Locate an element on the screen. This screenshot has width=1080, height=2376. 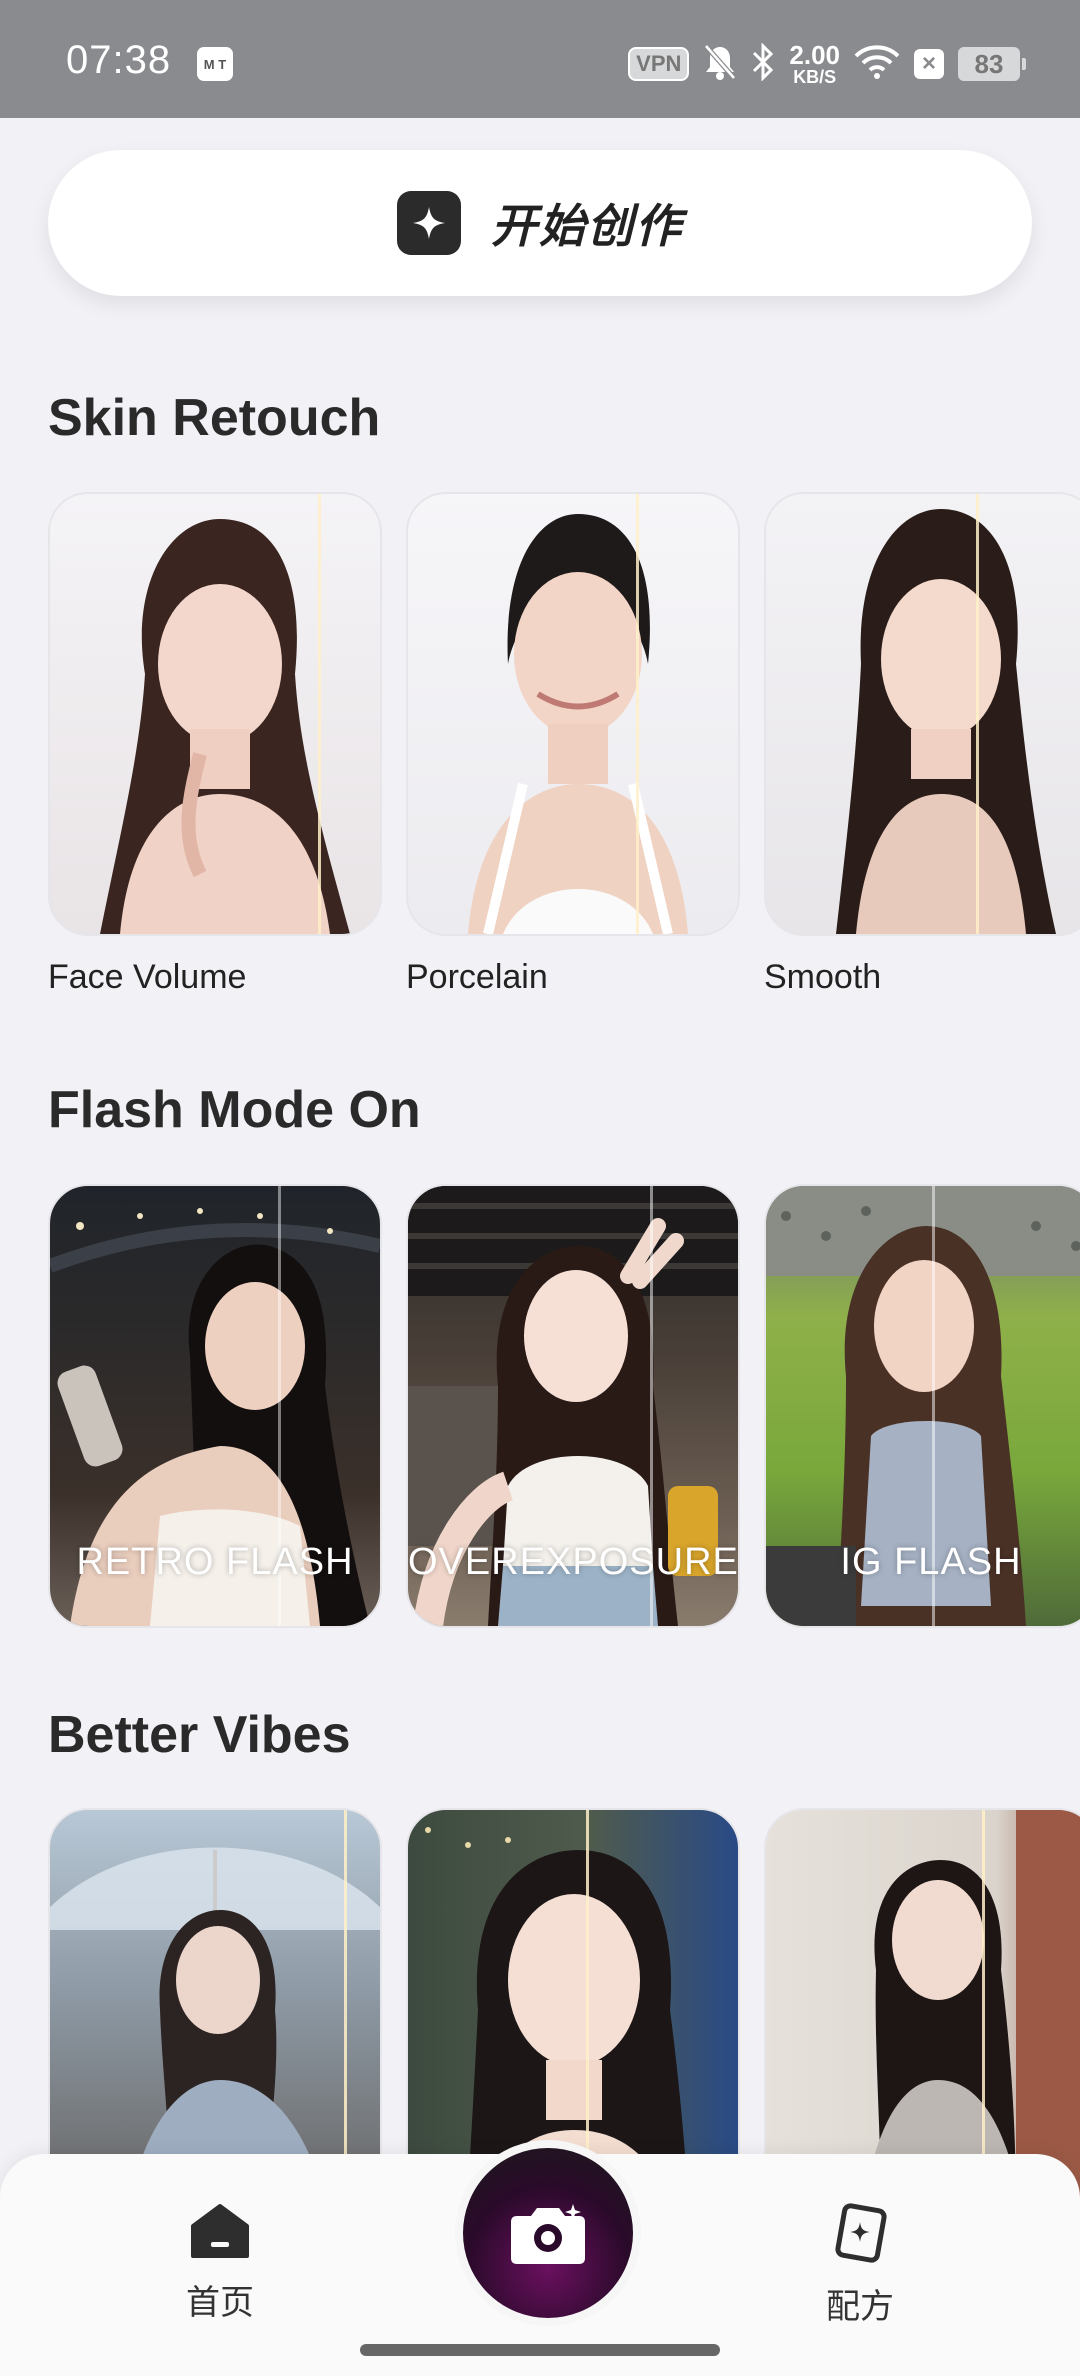
template-card-porcelain is located at coordinates (573, 714).